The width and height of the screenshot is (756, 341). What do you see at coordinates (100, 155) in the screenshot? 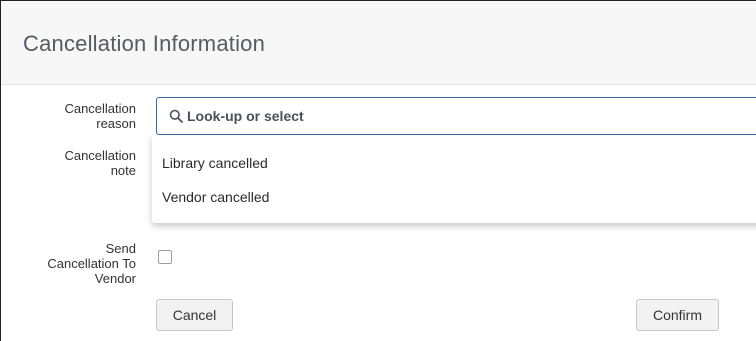
I see `cancellation-note-label-line1: Cancellation` at bounding box center [100, 155].